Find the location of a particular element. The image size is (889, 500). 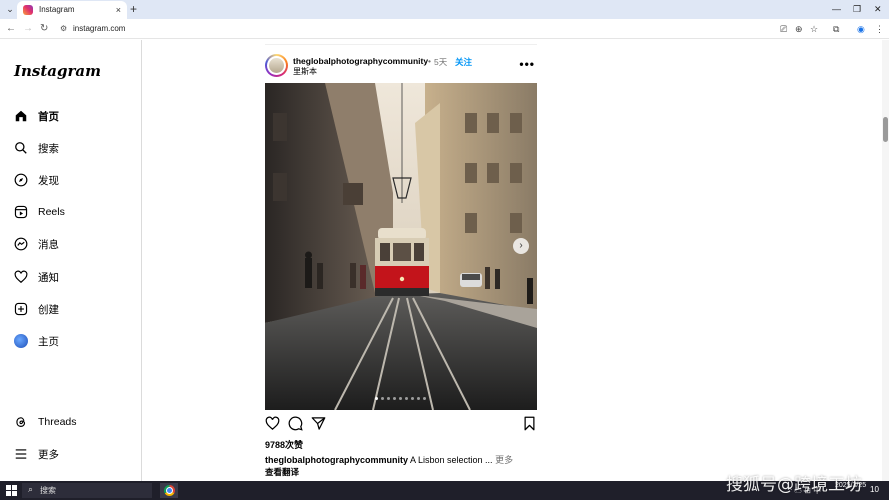

site-info-icon: ⚙ is located at coordinates (63, 28).